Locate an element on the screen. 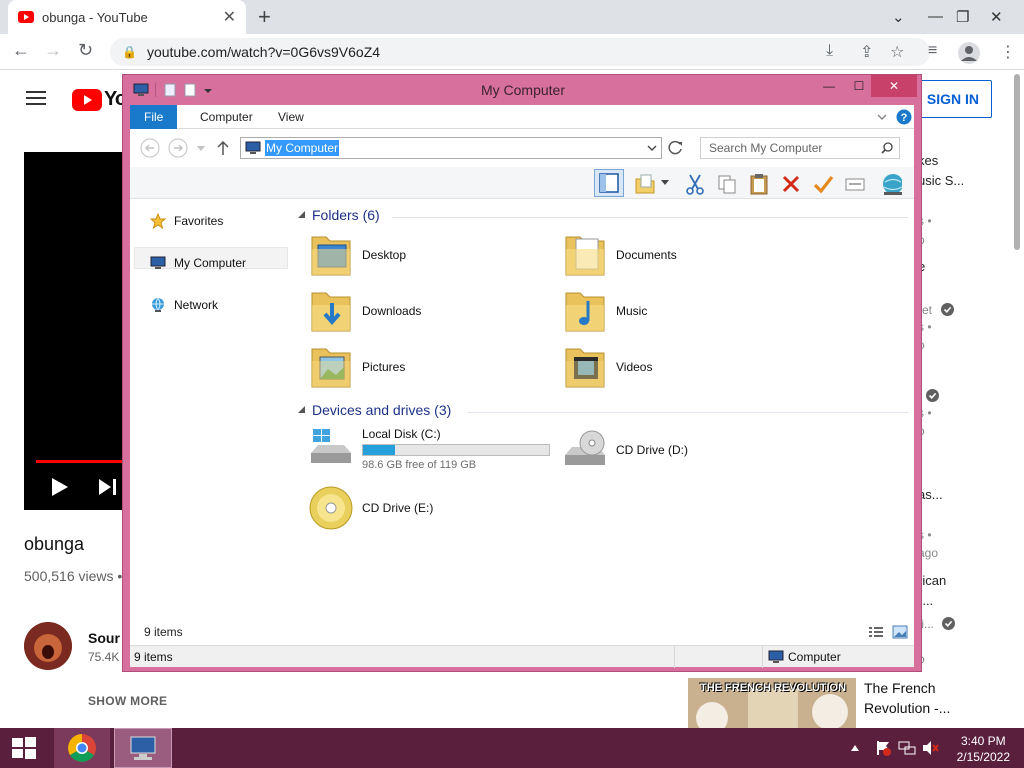  folder-name: Music is located at coordinates (632, 311).